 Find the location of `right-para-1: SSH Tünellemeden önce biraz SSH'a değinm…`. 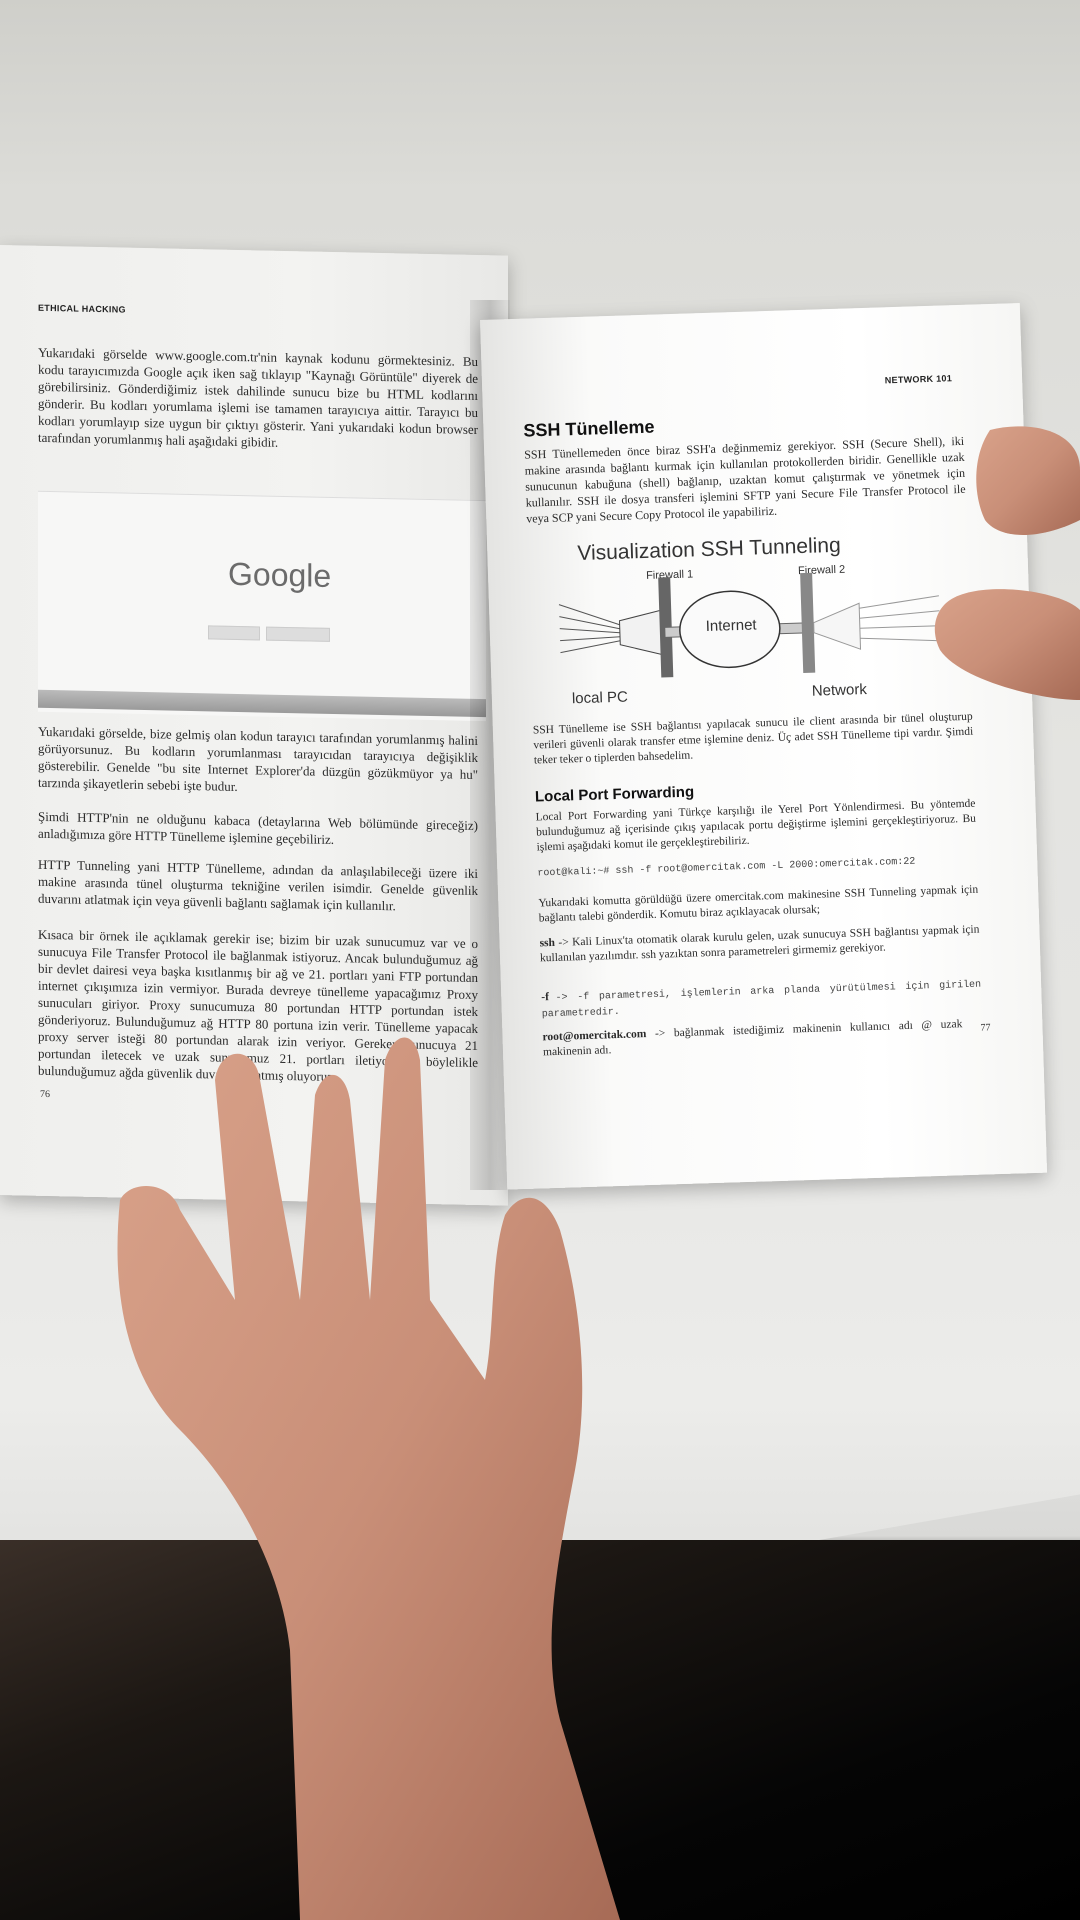

right-para-1: SSH Tünellemeden önce biraz SSH'a değinm… is located at coordinates (745, 479).